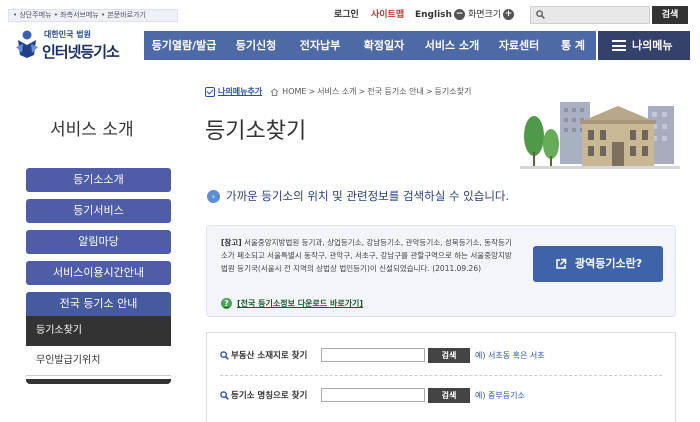  What do you see at coordinates (619, 45) in the screenshot?
I see `hamburger-icon` at bounding box center [619, 45].